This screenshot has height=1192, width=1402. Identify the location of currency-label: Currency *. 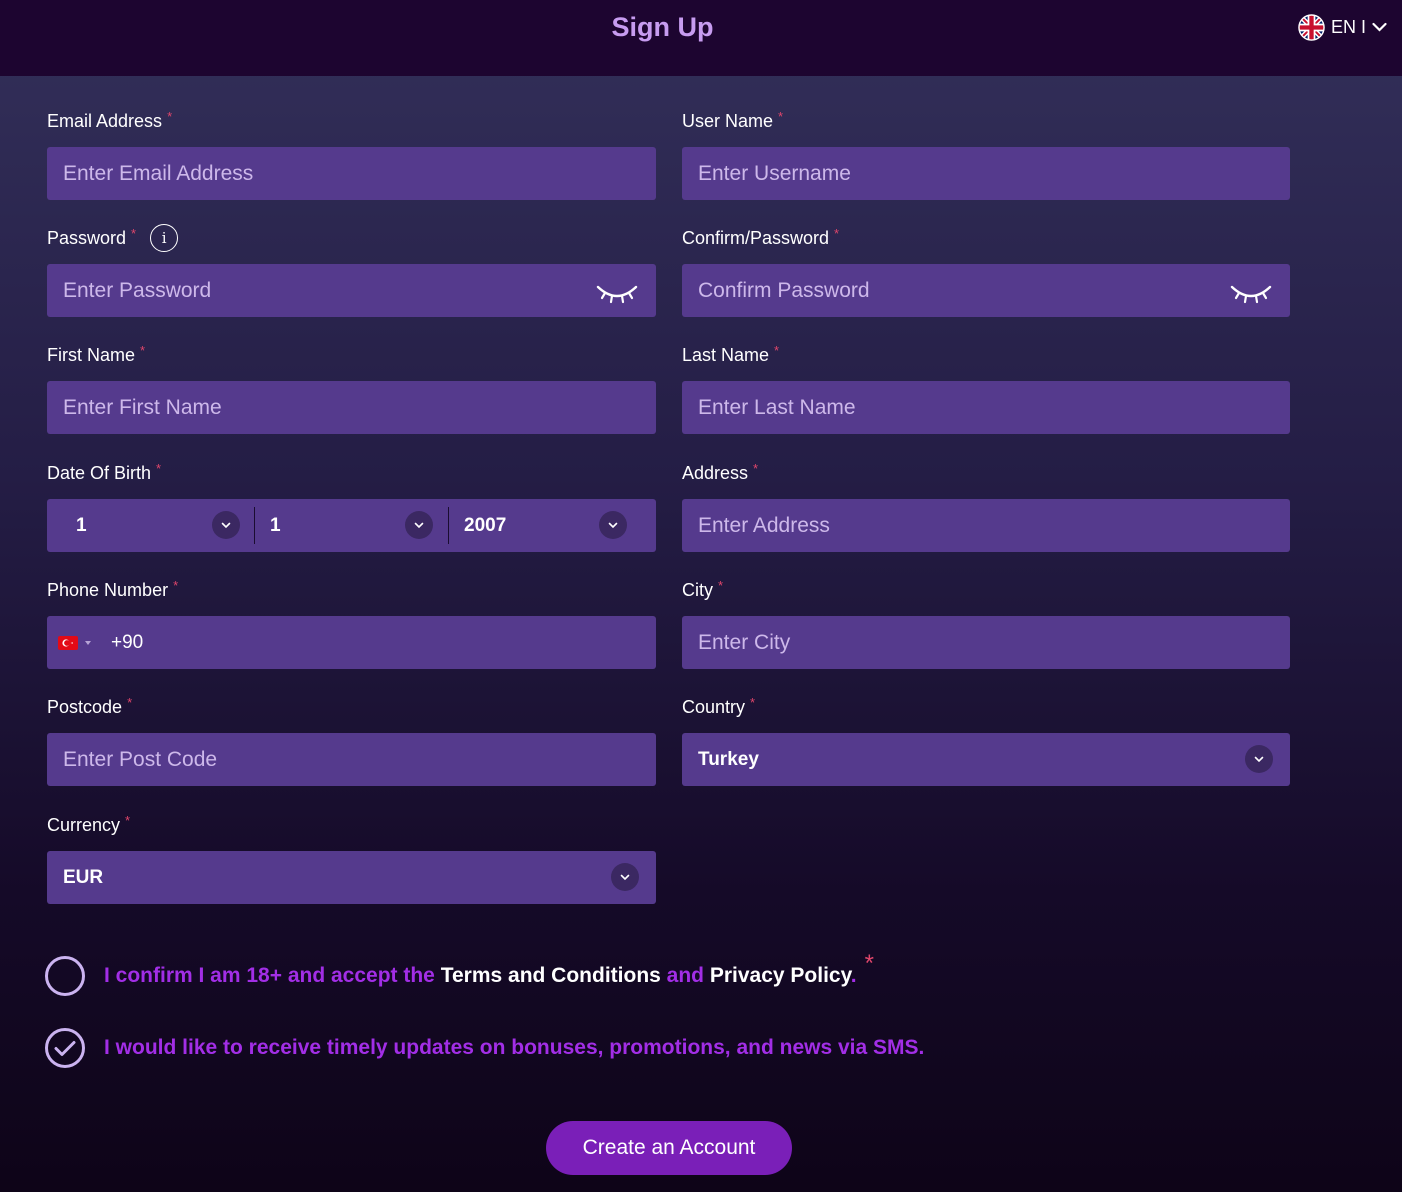
(89, 824).